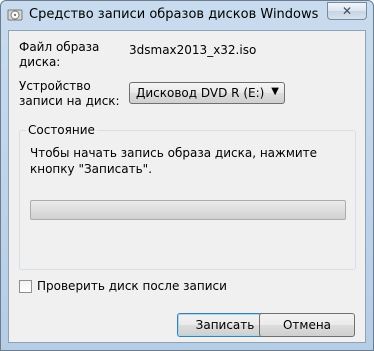  Describe the element at coordinates (61, 130) in the screenshot. I see `status-group-title: Состояние` at that location.